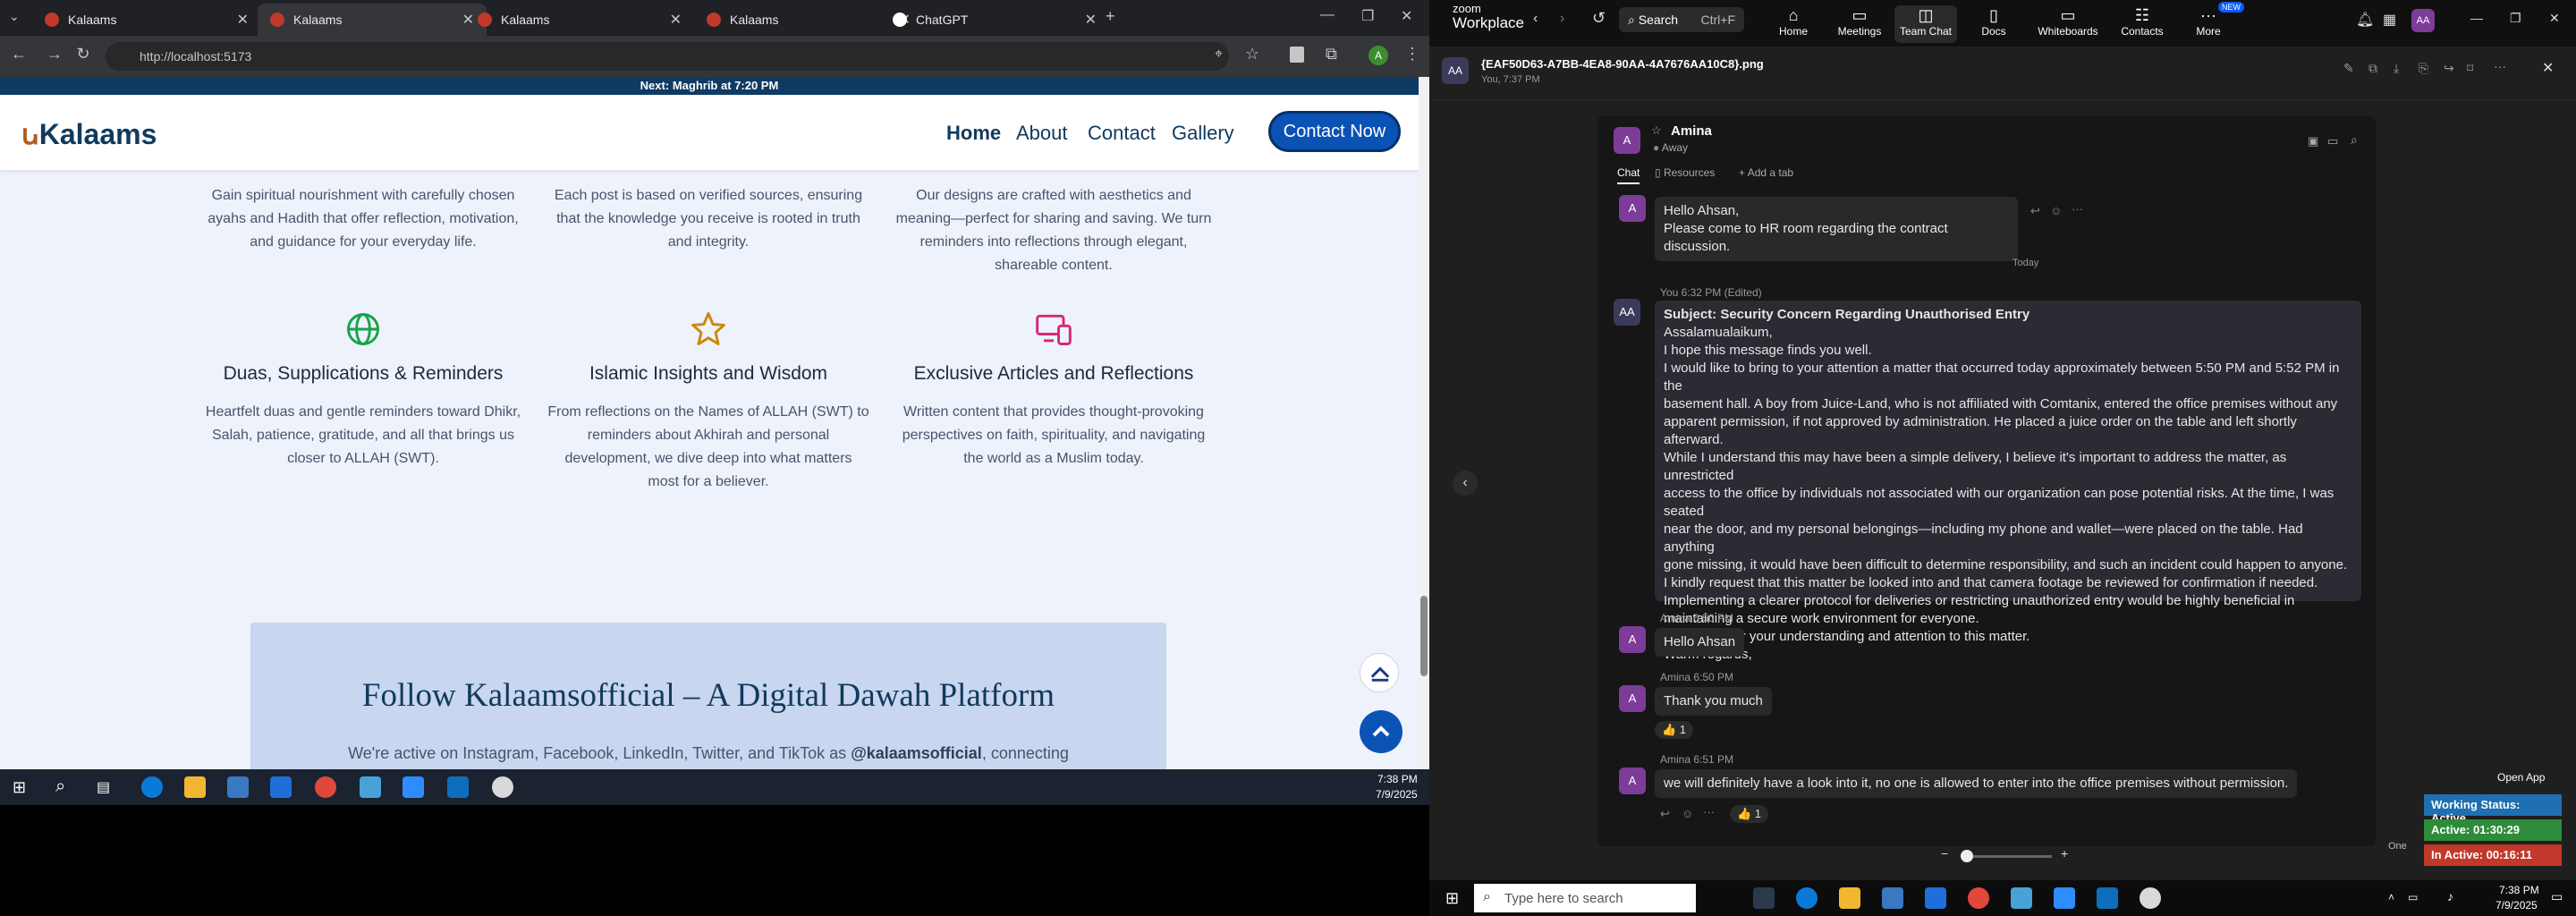 The height and width of the screenshot is (916, 2576). I want to click on task-view-icon: ▤, so click(103, 787).